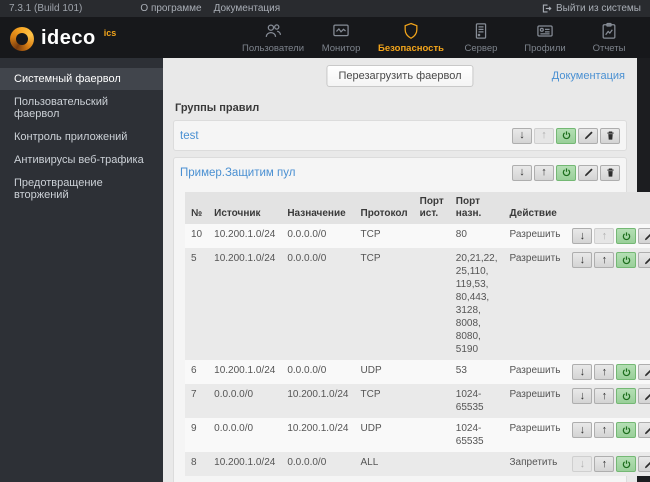 Image resolution: width=650 pixels, height=482 pixels. What do you see at coordinates (81, 137) in the screenshot?
I see `sidebar-item-app-control: Контроль приложений` at bounding box center [81, 137].